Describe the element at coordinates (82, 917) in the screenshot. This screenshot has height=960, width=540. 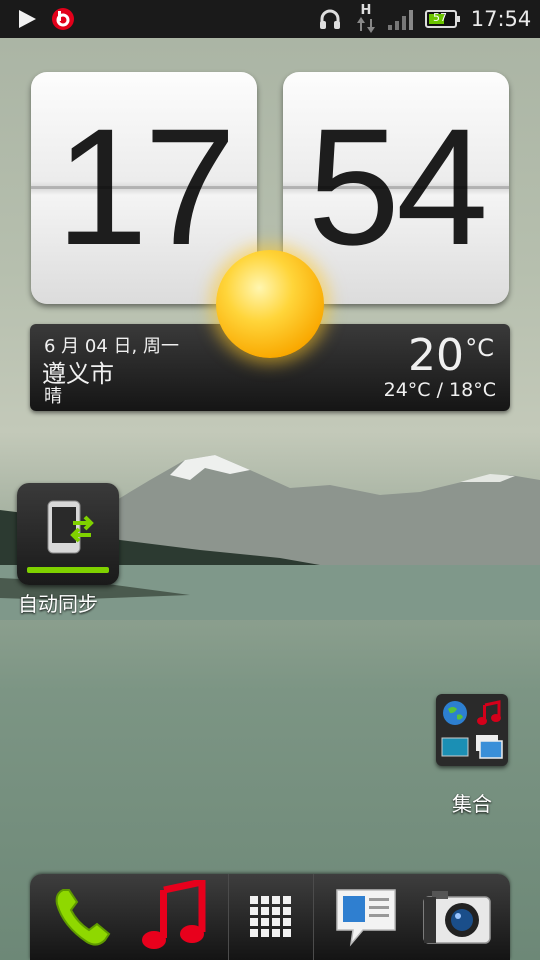
I see `phone-icon` at that location.